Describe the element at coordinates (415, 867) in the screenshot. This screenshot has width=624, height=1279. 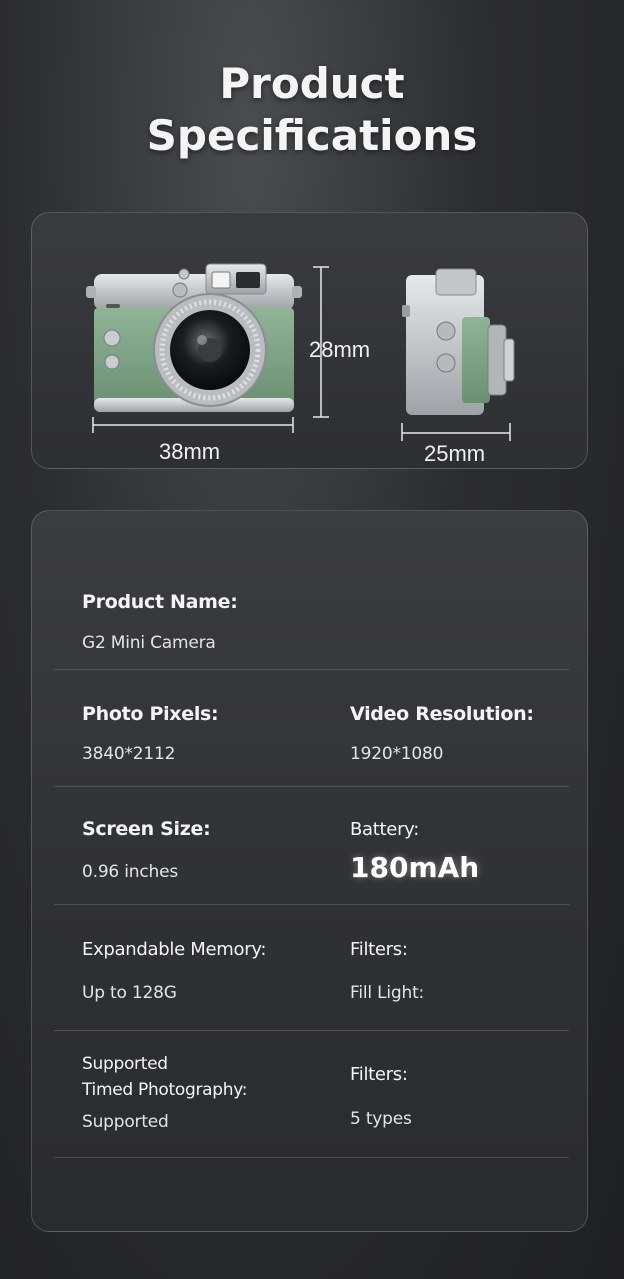
I see `battery-value: 180mAh` at that location.